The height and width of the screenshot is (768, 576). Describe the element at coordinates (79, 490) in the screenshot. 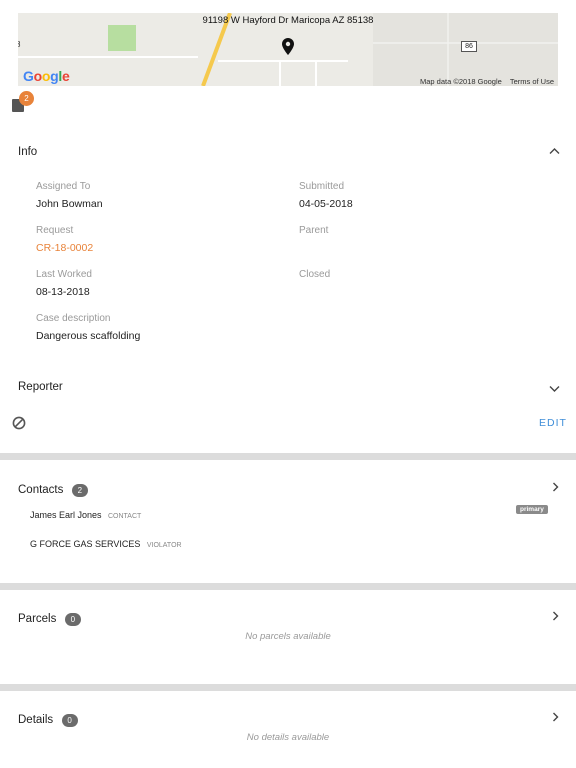

I see `contacts-count-badge: 2` at that location.